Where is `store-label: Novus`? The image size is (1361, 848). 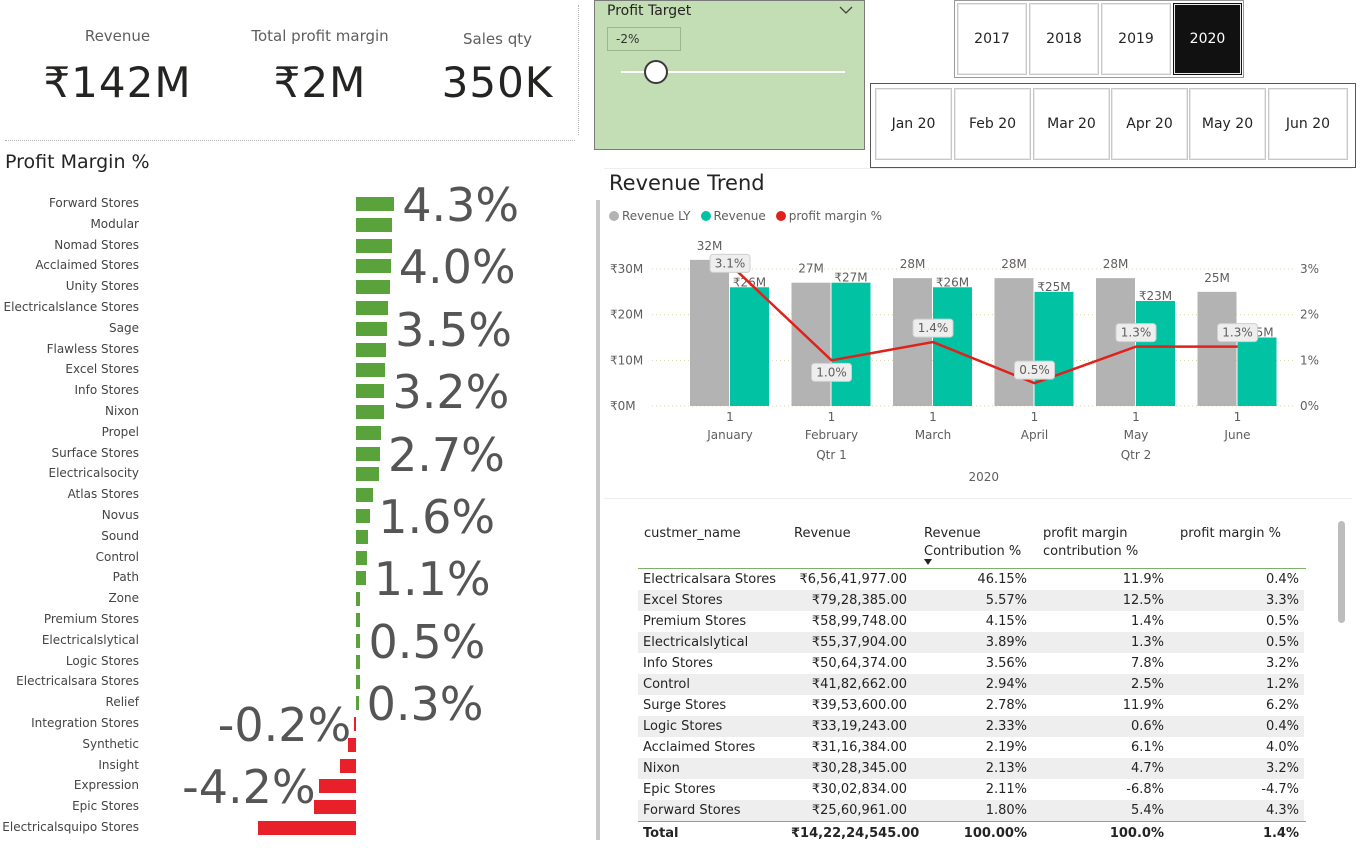
store-label: Novus is located at coordinates (120, 515).